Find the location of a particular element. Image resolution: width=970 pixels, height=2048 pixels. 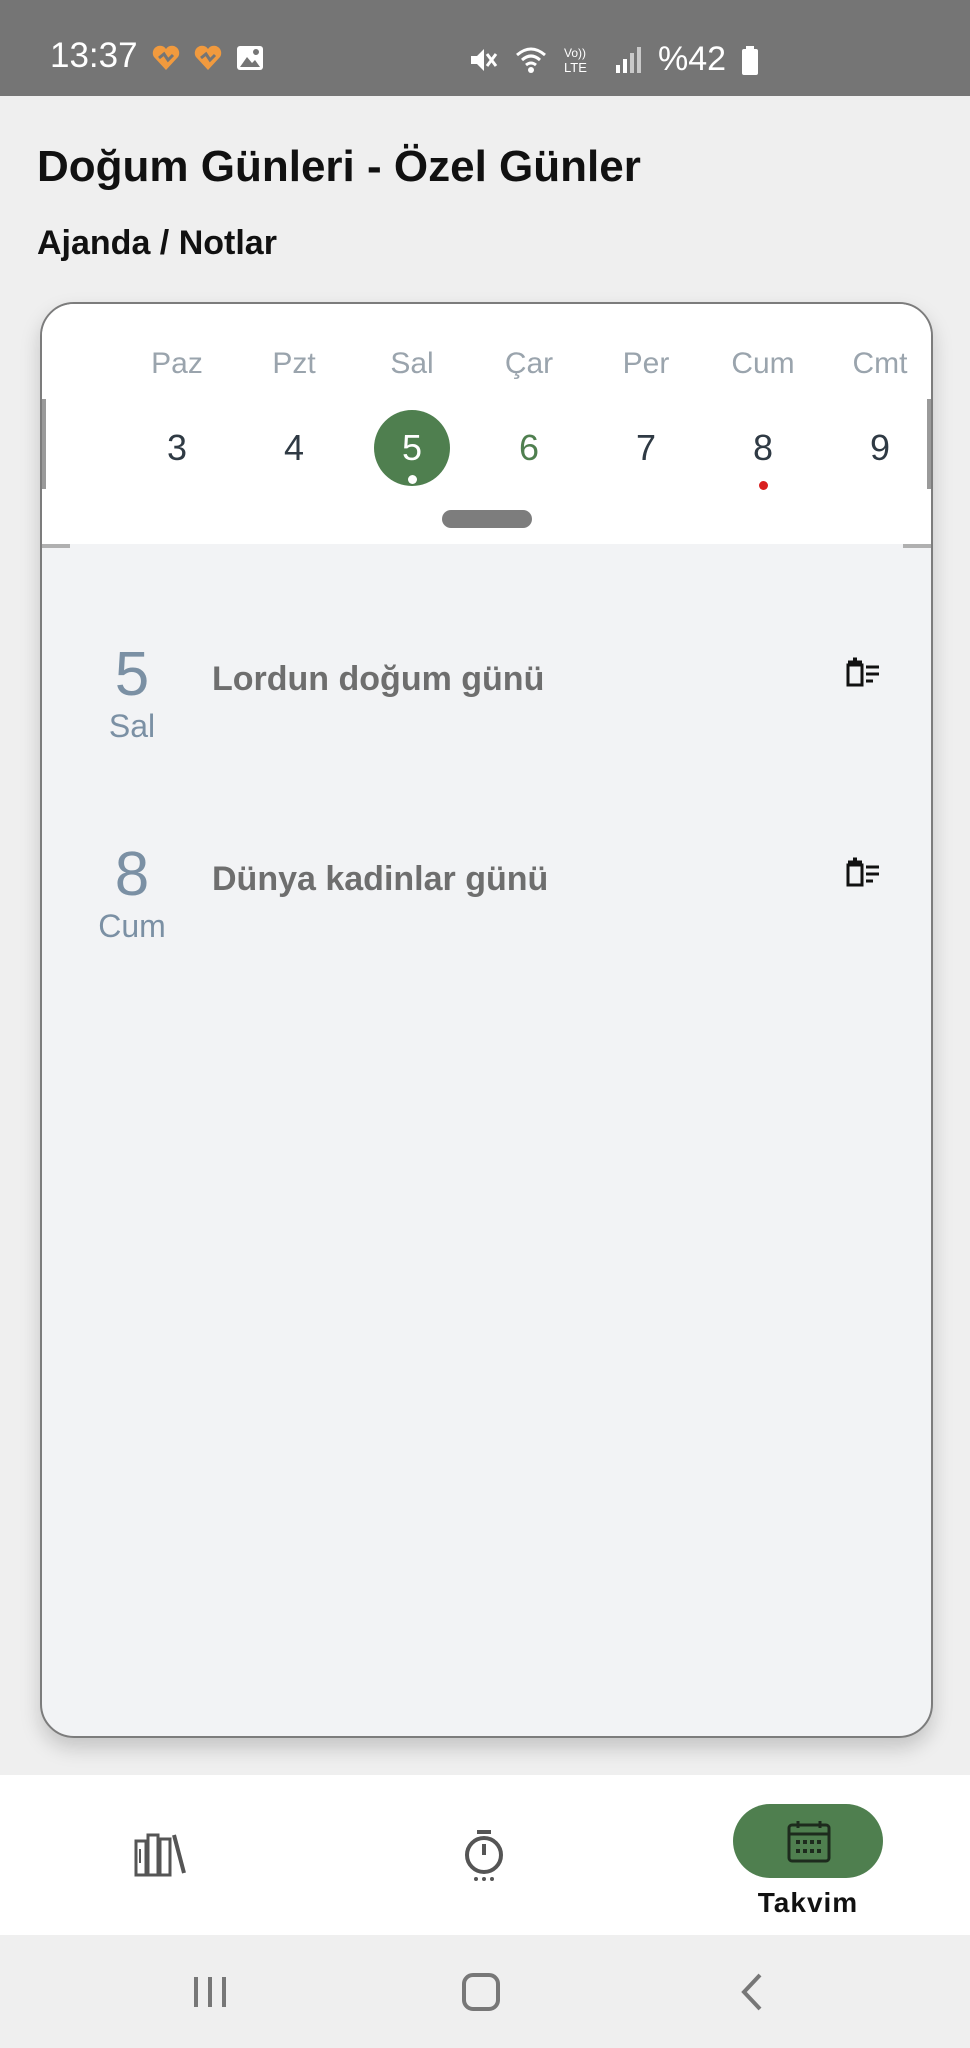

day-thursday: Per 7 is located at coordinates (646, 415).